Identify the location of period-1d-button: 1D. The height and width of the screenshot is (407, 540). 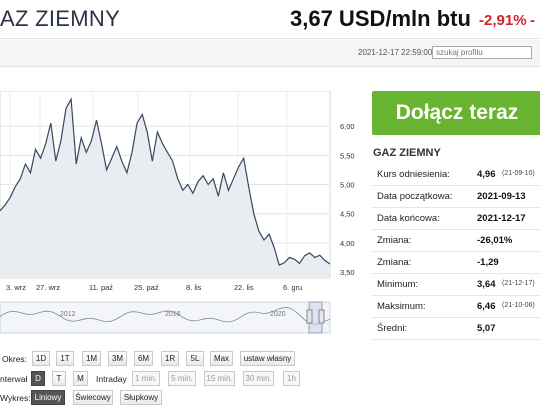
(41, 358).